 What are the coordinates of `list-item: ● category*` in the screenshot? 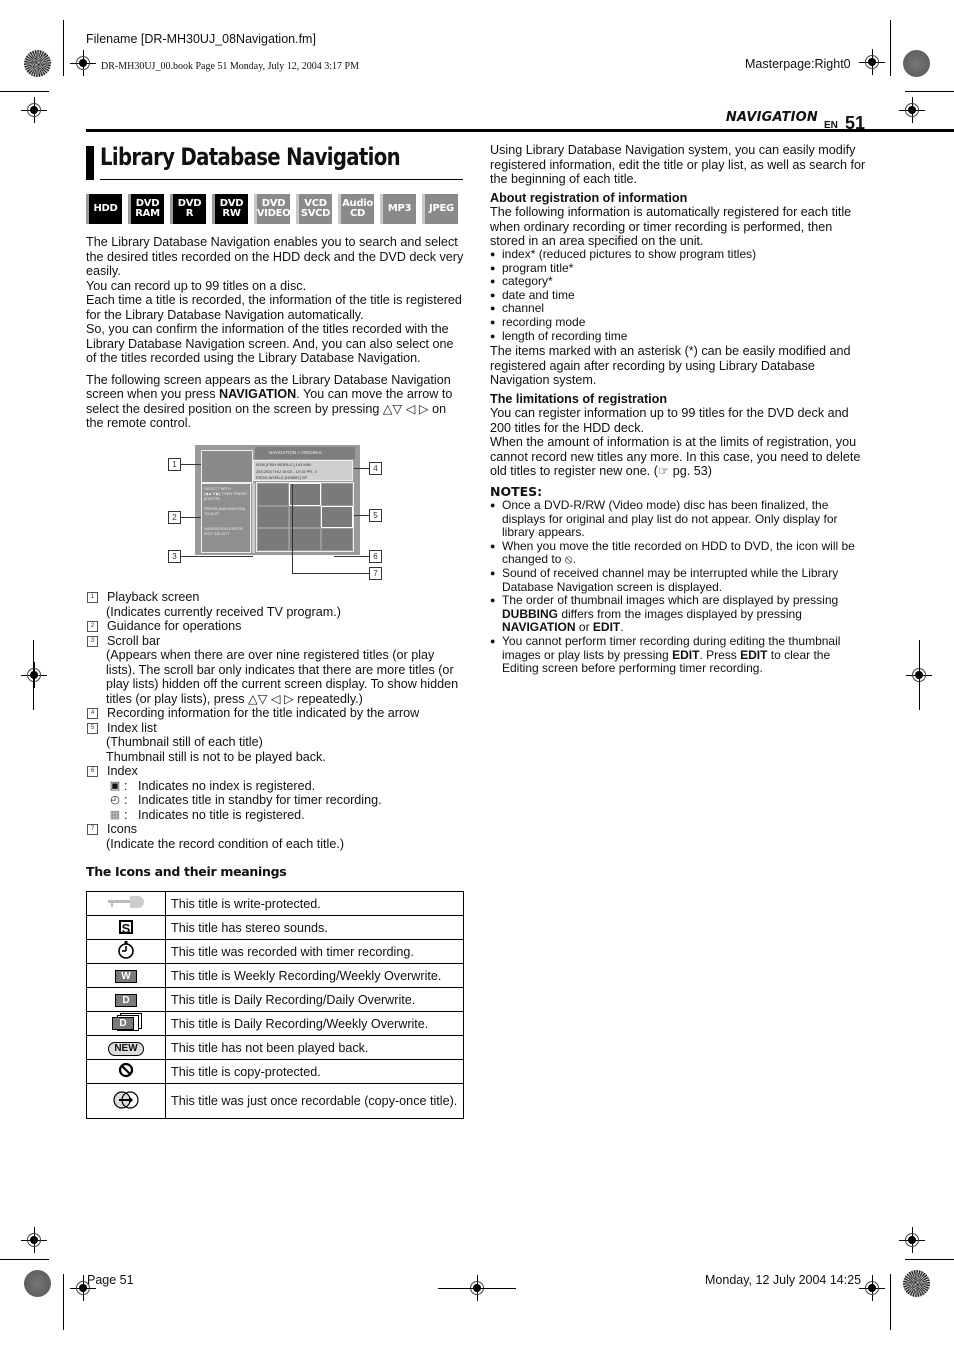 It's located at (521, 281).